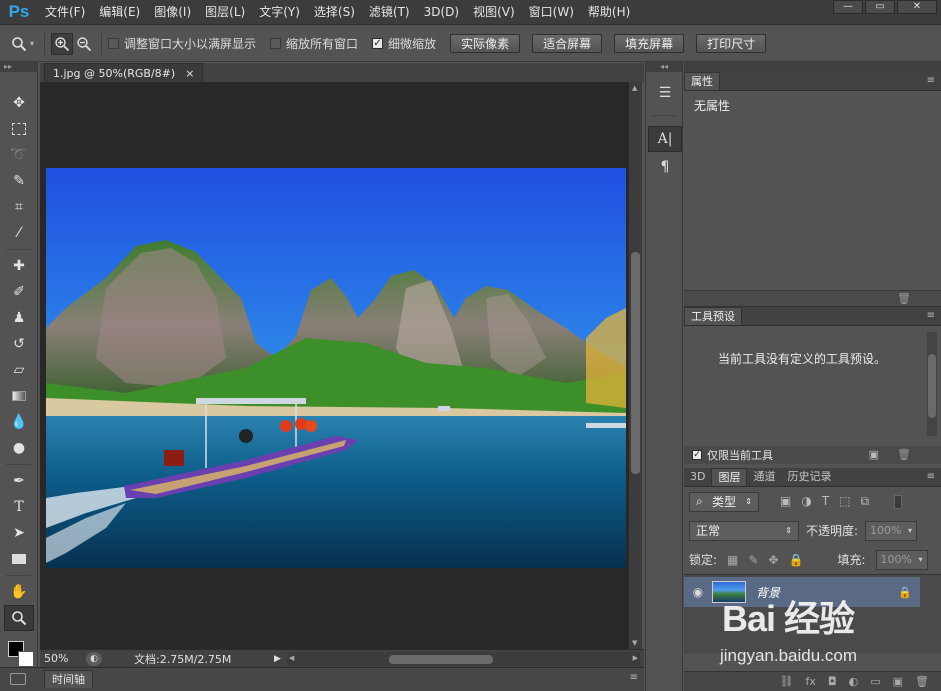 The width and height of the screenshot is (941, 691). I want to click on tool-presets-panel-icon: ☰, so click(665, 93).